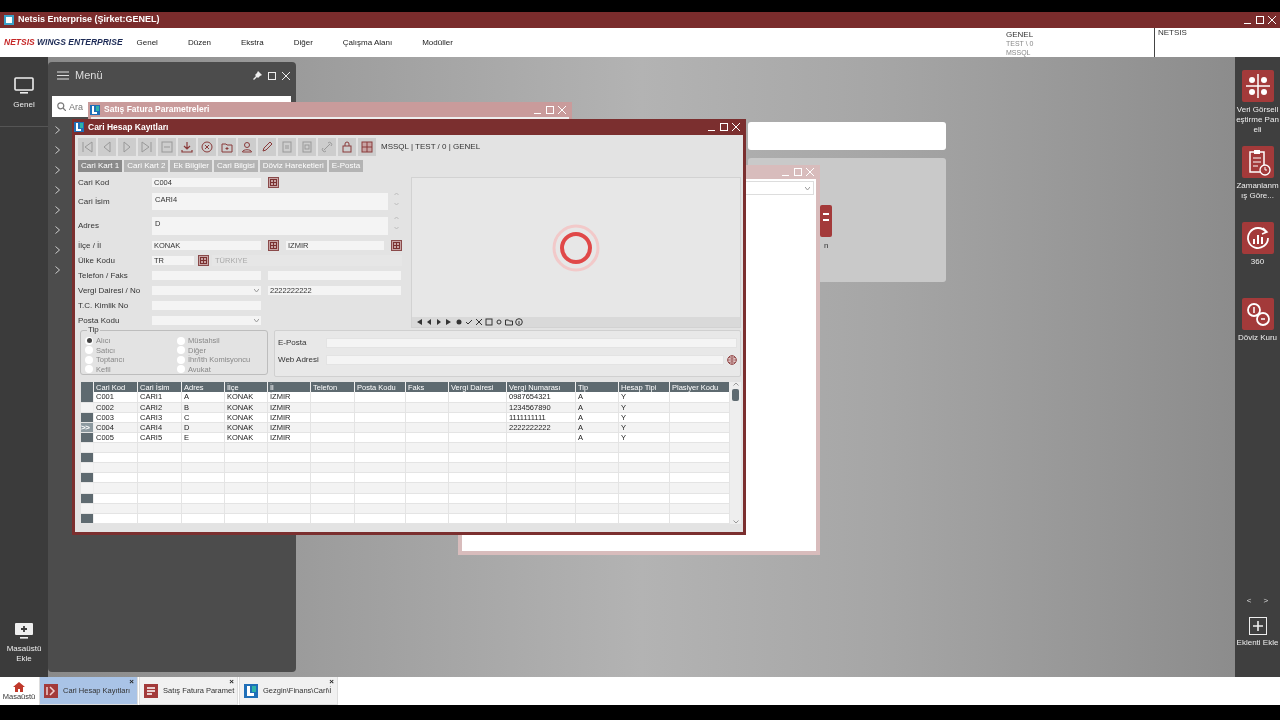 Image resolution: width=1280 pixels, height=720 pixels. I want to click on pager-arrow: >, so click(1266, 601).